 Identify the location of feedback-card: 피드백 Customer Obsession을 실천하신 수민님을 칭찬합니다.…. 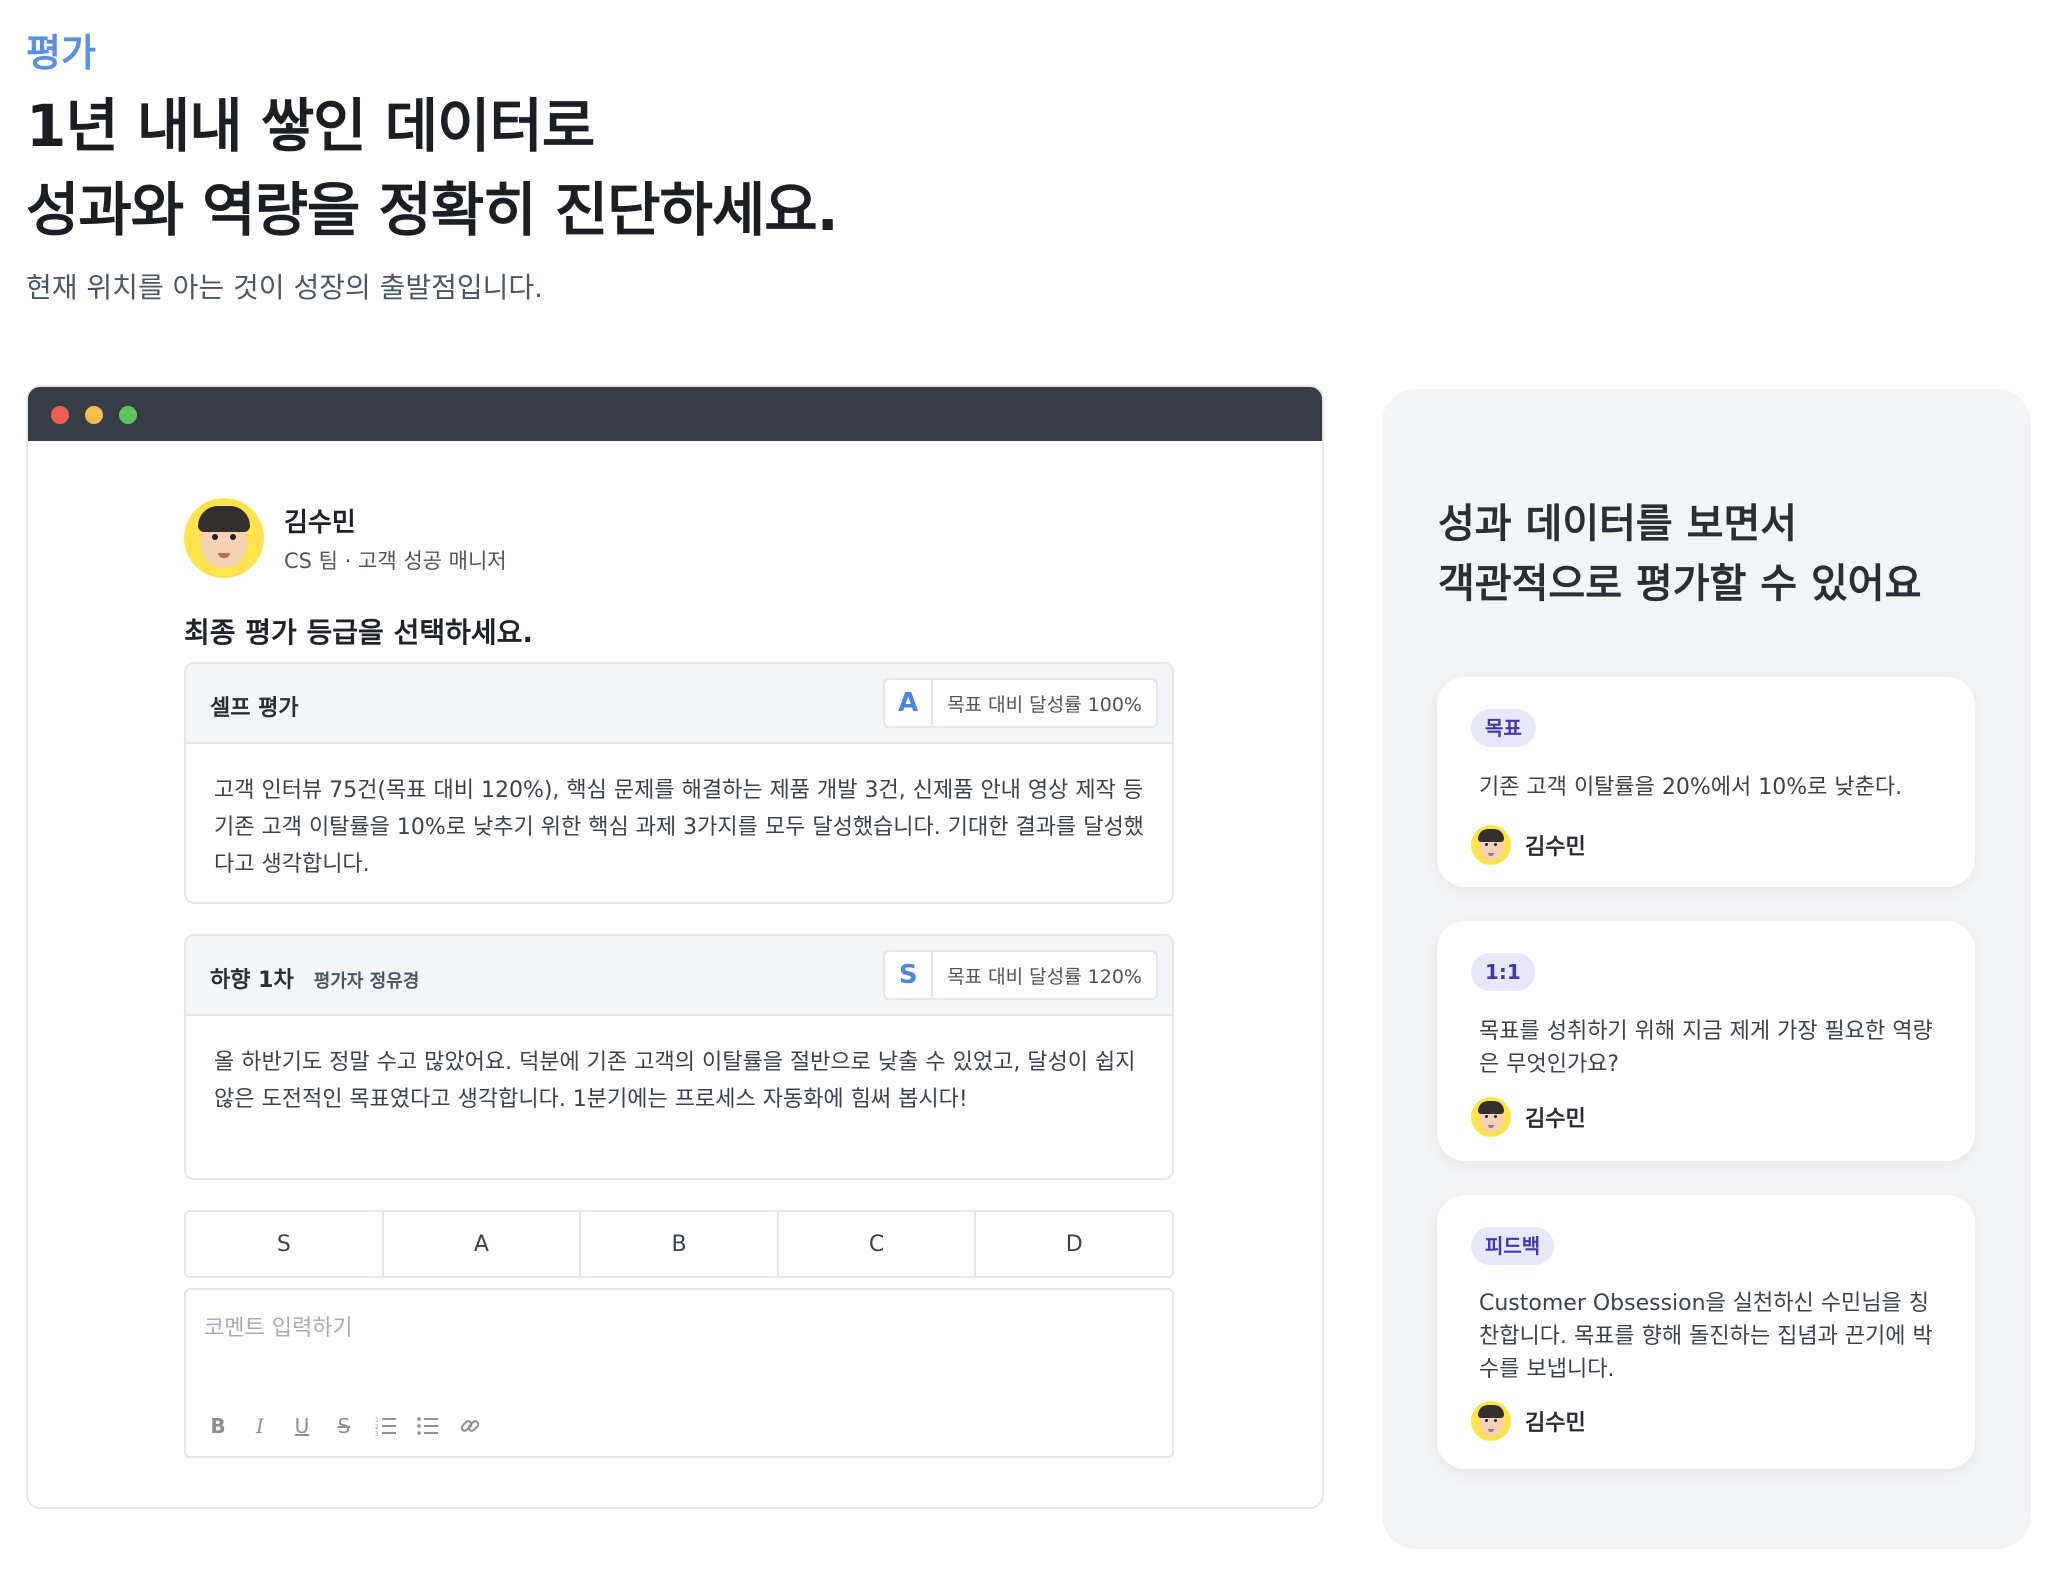
(1706, 1332).